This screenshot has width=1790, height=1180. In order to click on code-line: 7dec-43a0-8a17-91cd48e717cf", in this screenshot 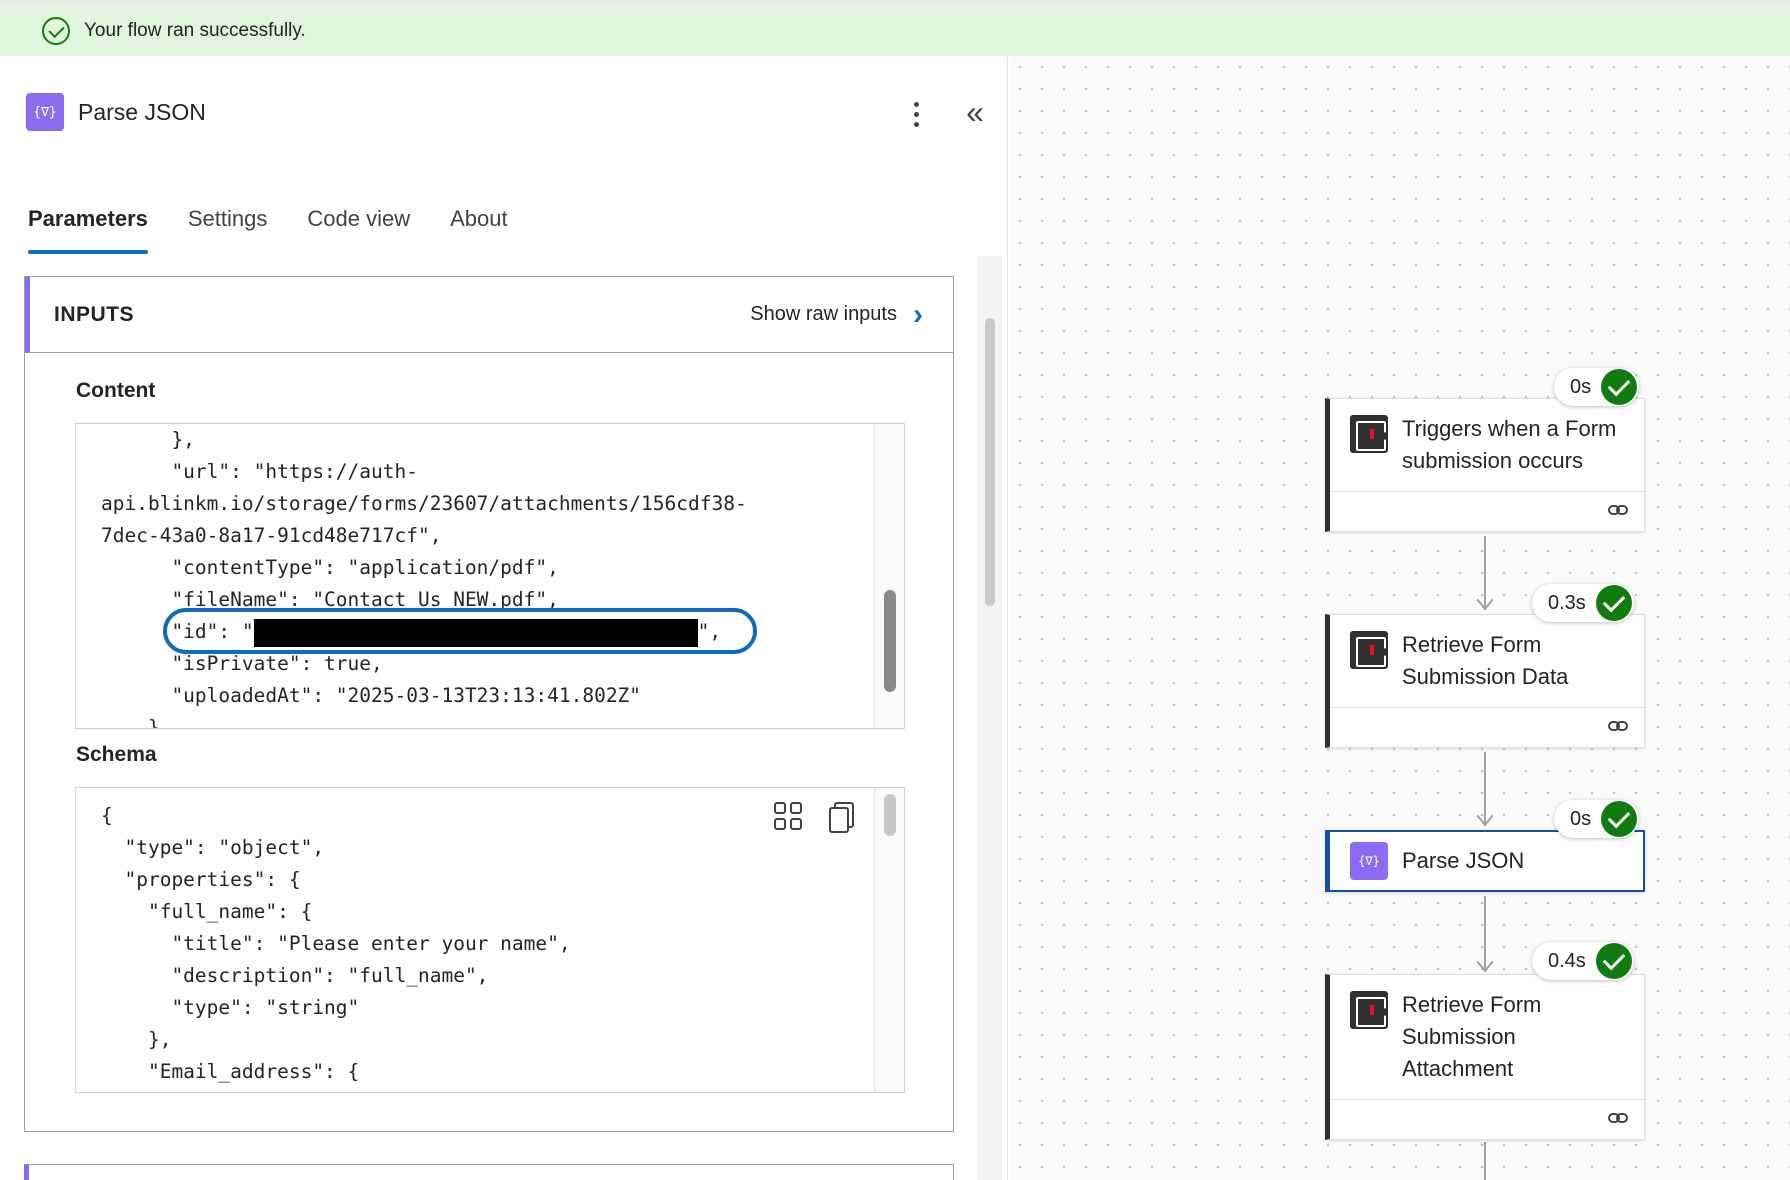, I will do `click(271, 535)`.